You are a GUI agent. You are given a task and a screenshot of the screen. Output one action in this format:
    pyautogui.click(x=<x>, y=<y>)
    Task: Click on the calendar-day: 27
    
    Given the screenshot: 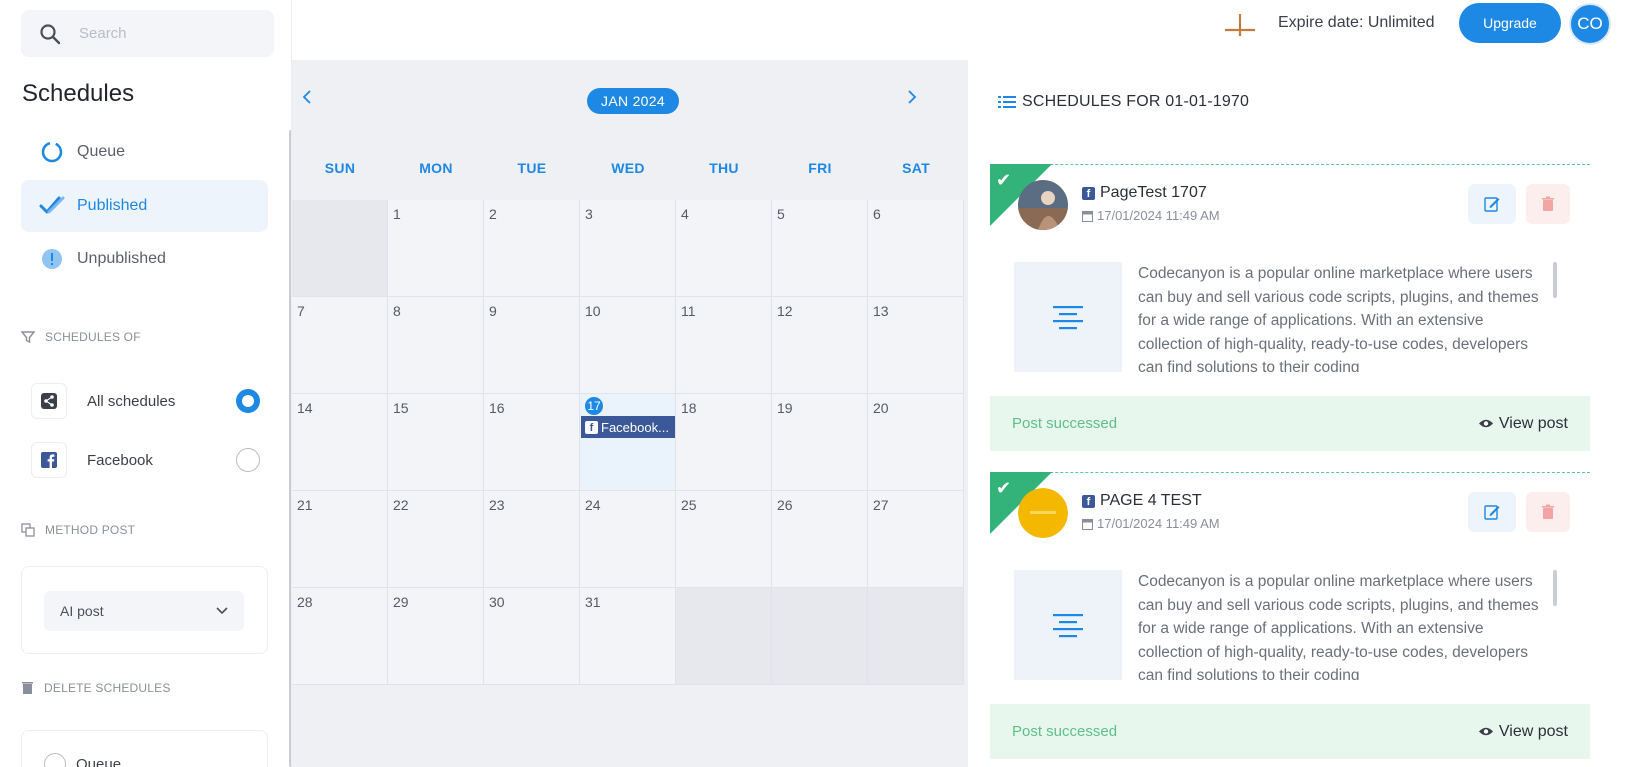 What is the action you would take?
    pyautogui.click(x=916, y=539)
    